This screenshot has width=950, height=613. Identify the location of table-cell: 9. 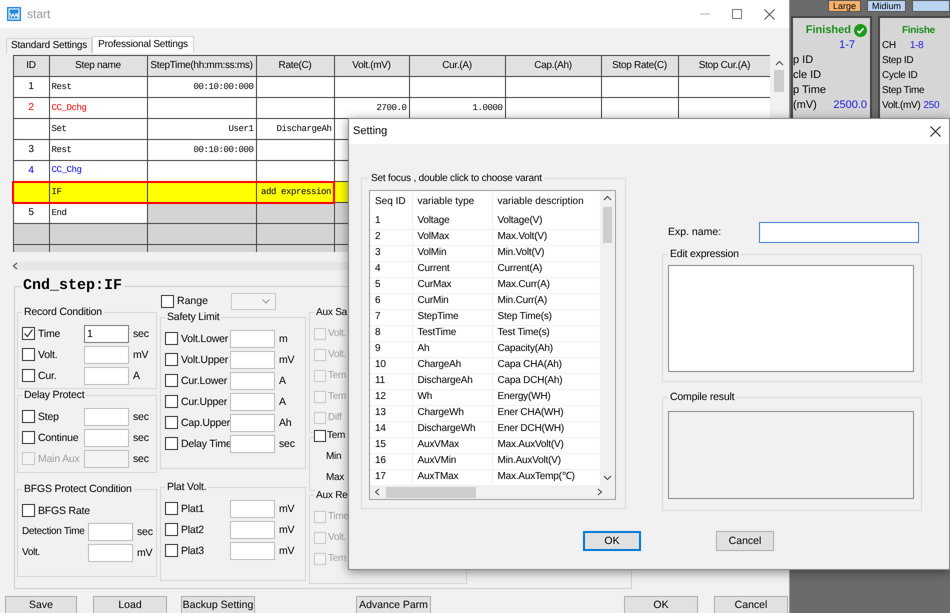
(391, 349).